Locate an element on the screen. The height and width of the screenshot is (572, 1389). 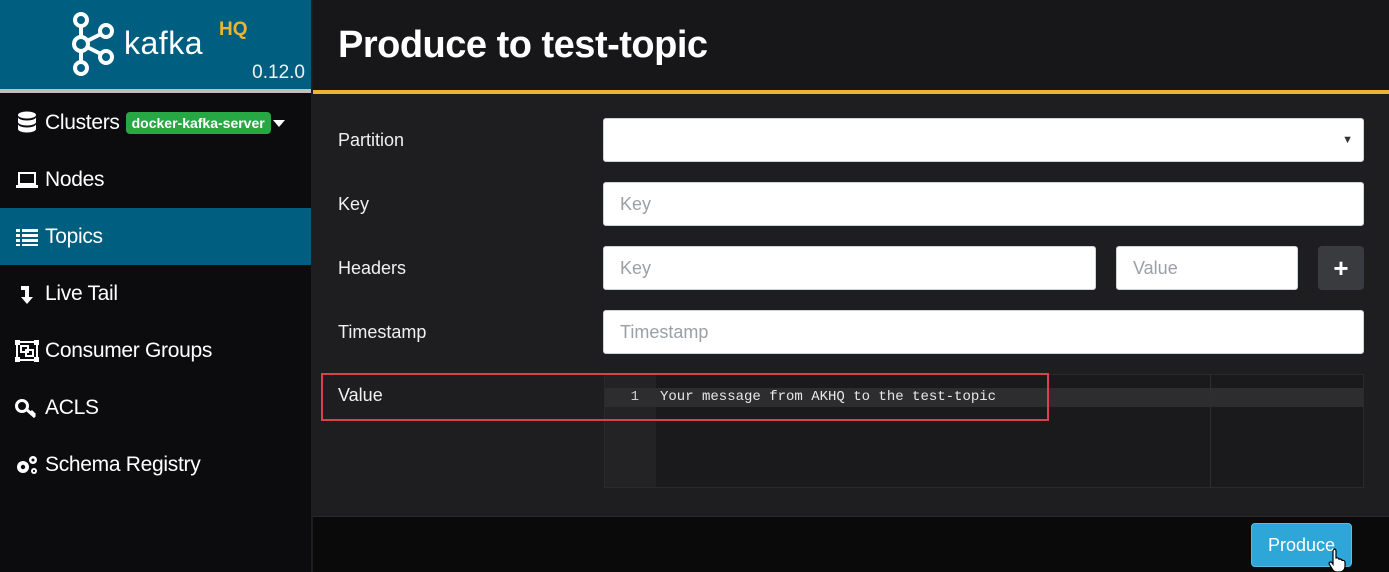
editor-print-margin is located at coordinates (1210, 431).